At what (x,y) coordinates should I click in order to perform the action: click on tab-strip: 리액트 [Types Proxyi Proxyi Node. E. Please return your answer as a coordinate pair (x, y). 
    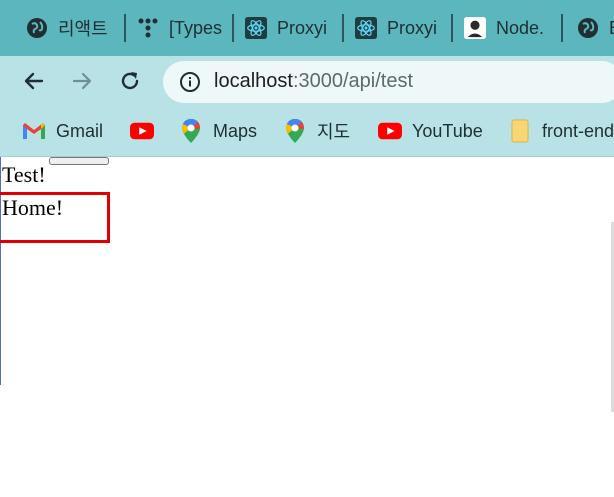
    Looking at the image, I should click on (307, 28).